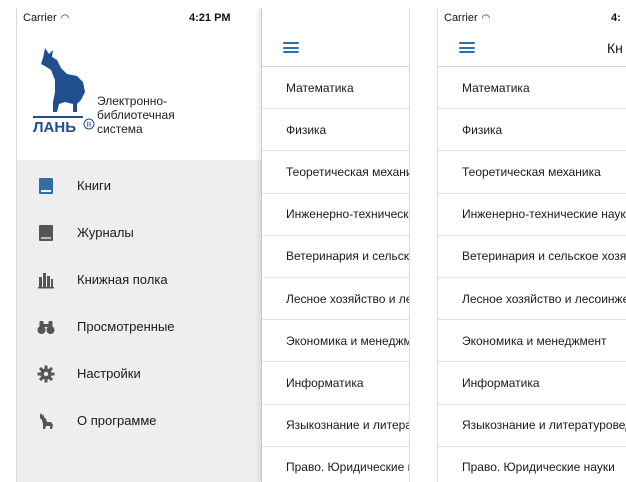 This screenshot has width=626, height=482. Describe the element at coordinates (105, 232) in the screenshot. I see `menu-item-label: Журналы` at that location.